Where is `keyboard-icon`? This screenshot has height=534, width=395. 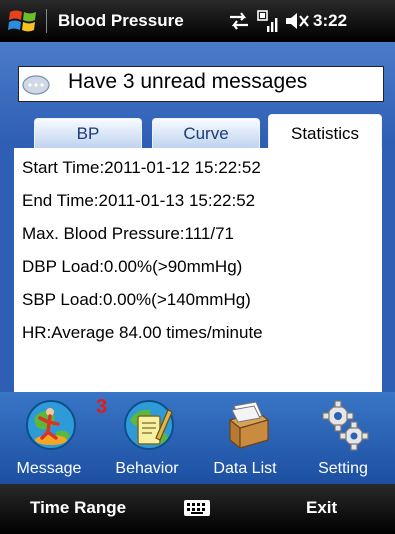
keyboard-icon is located at coordinates (197, 508).